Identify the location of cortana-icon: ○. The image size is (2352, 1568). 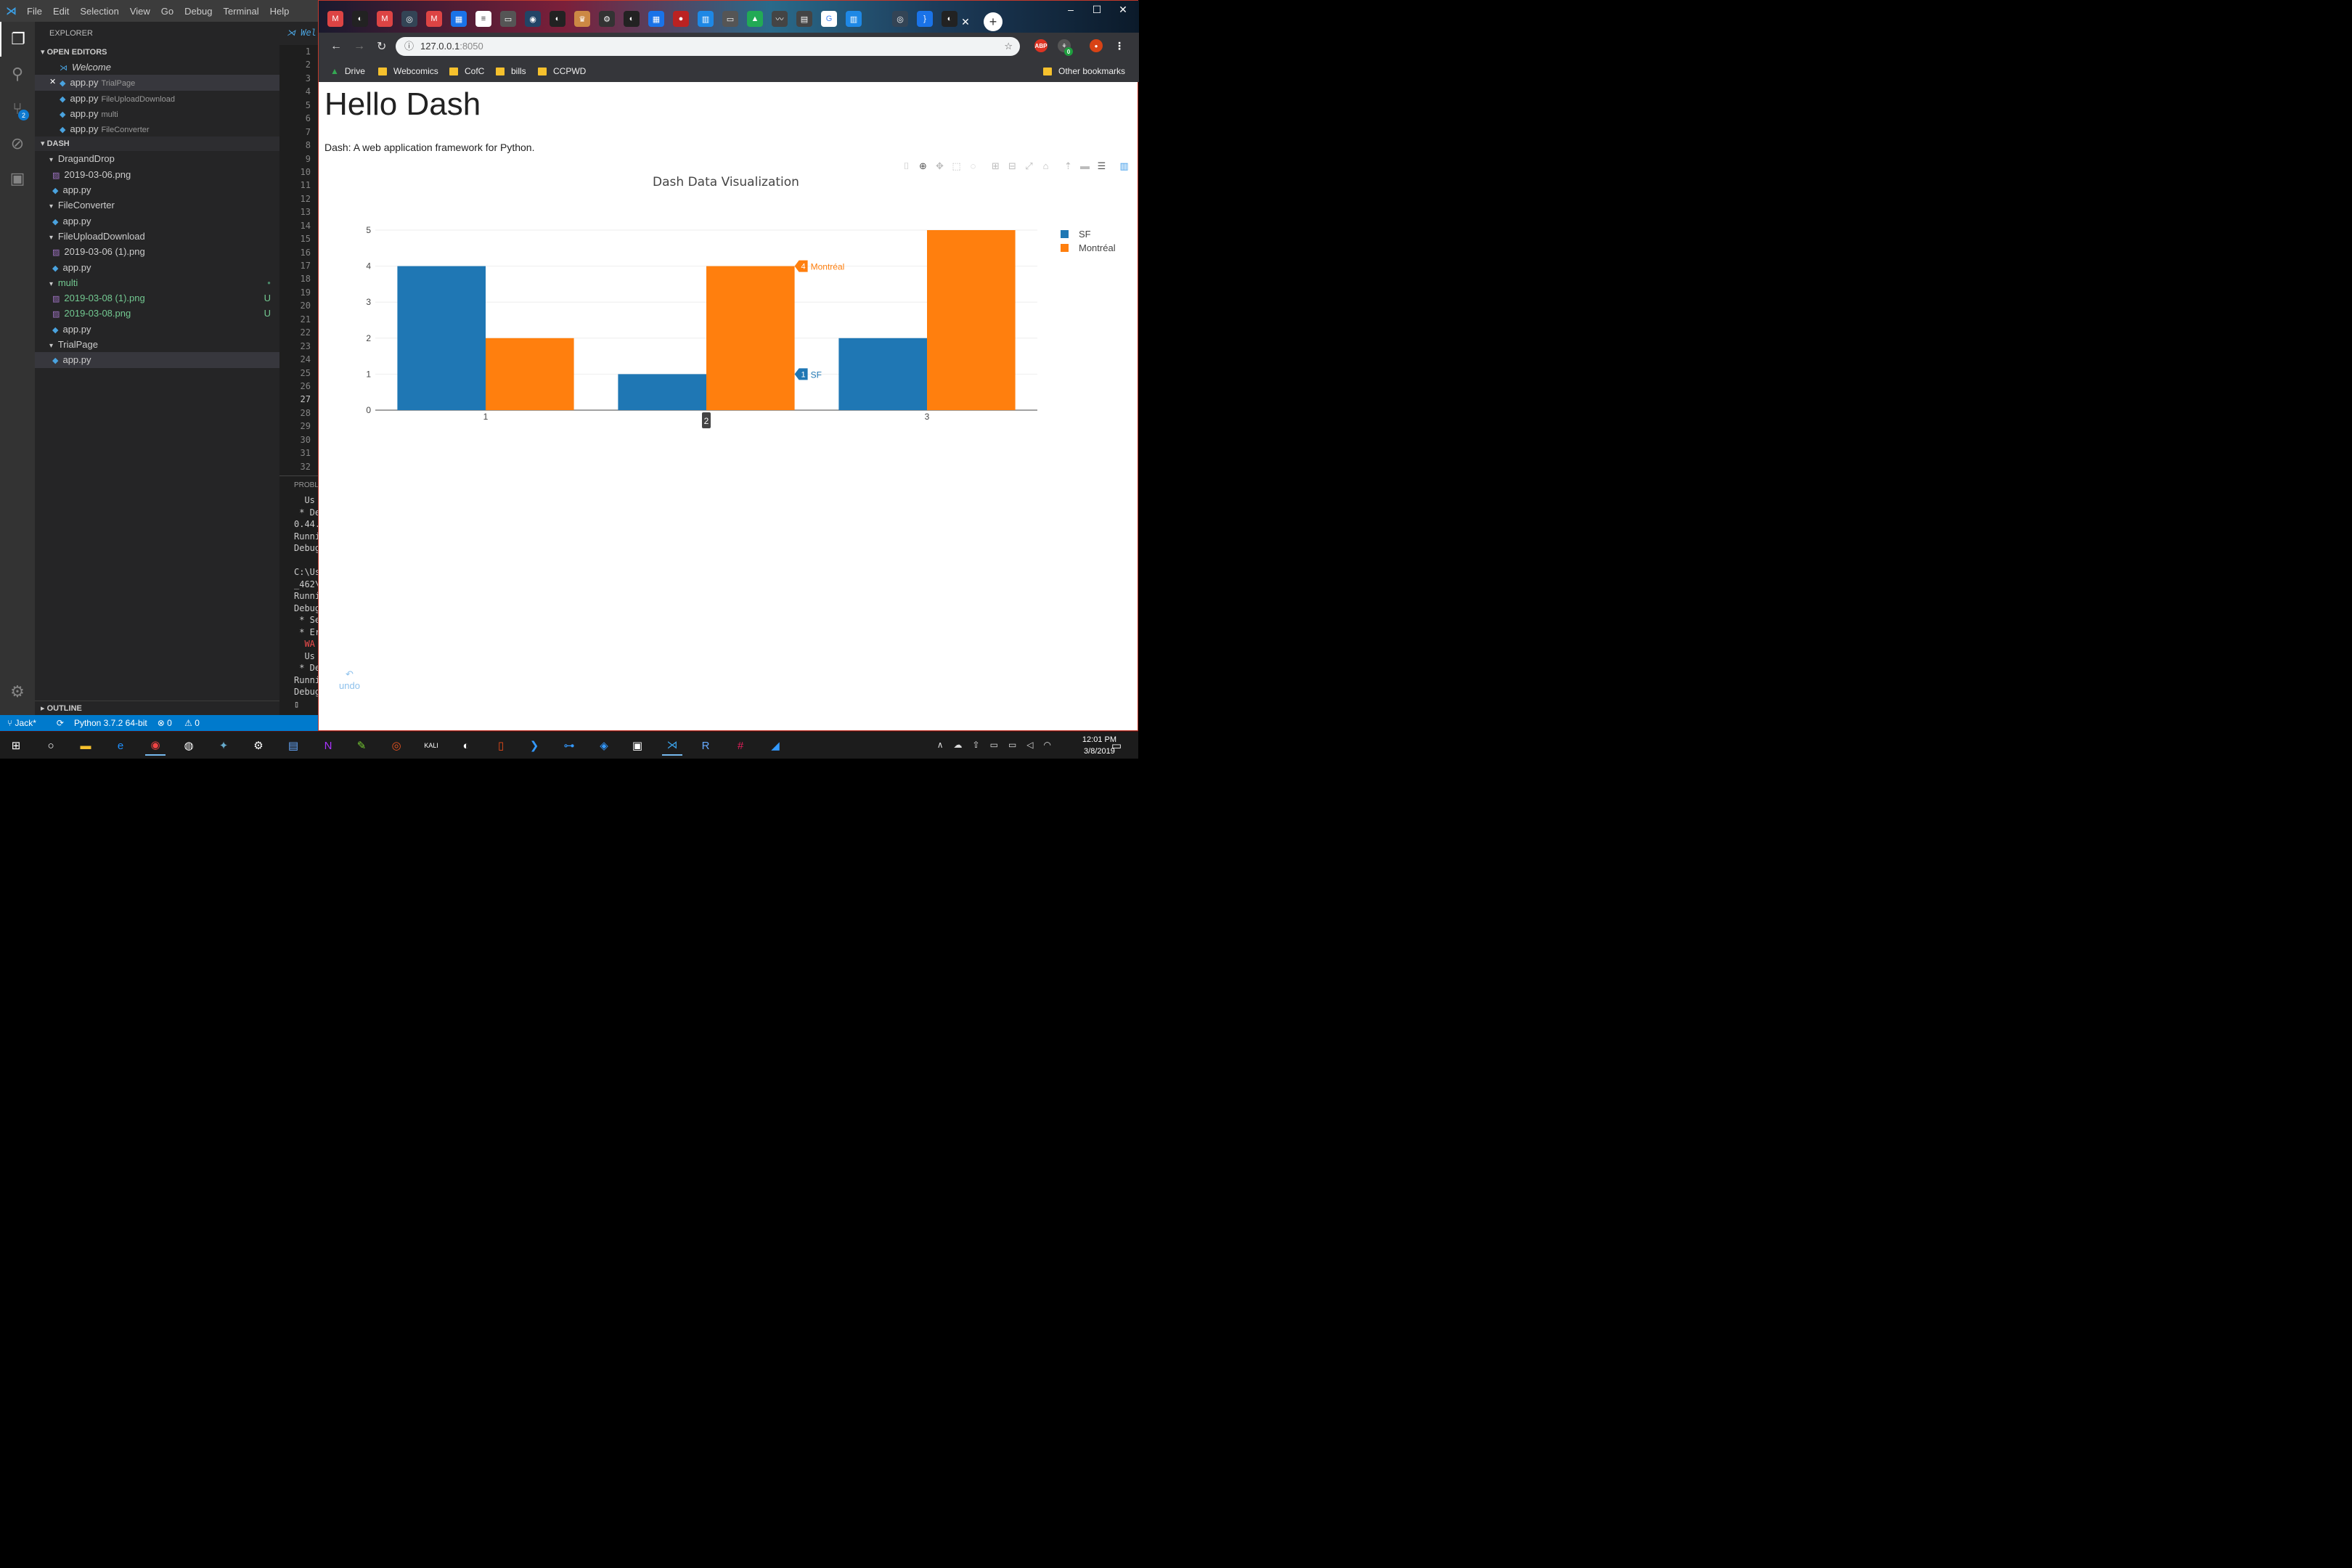
(51, 746).